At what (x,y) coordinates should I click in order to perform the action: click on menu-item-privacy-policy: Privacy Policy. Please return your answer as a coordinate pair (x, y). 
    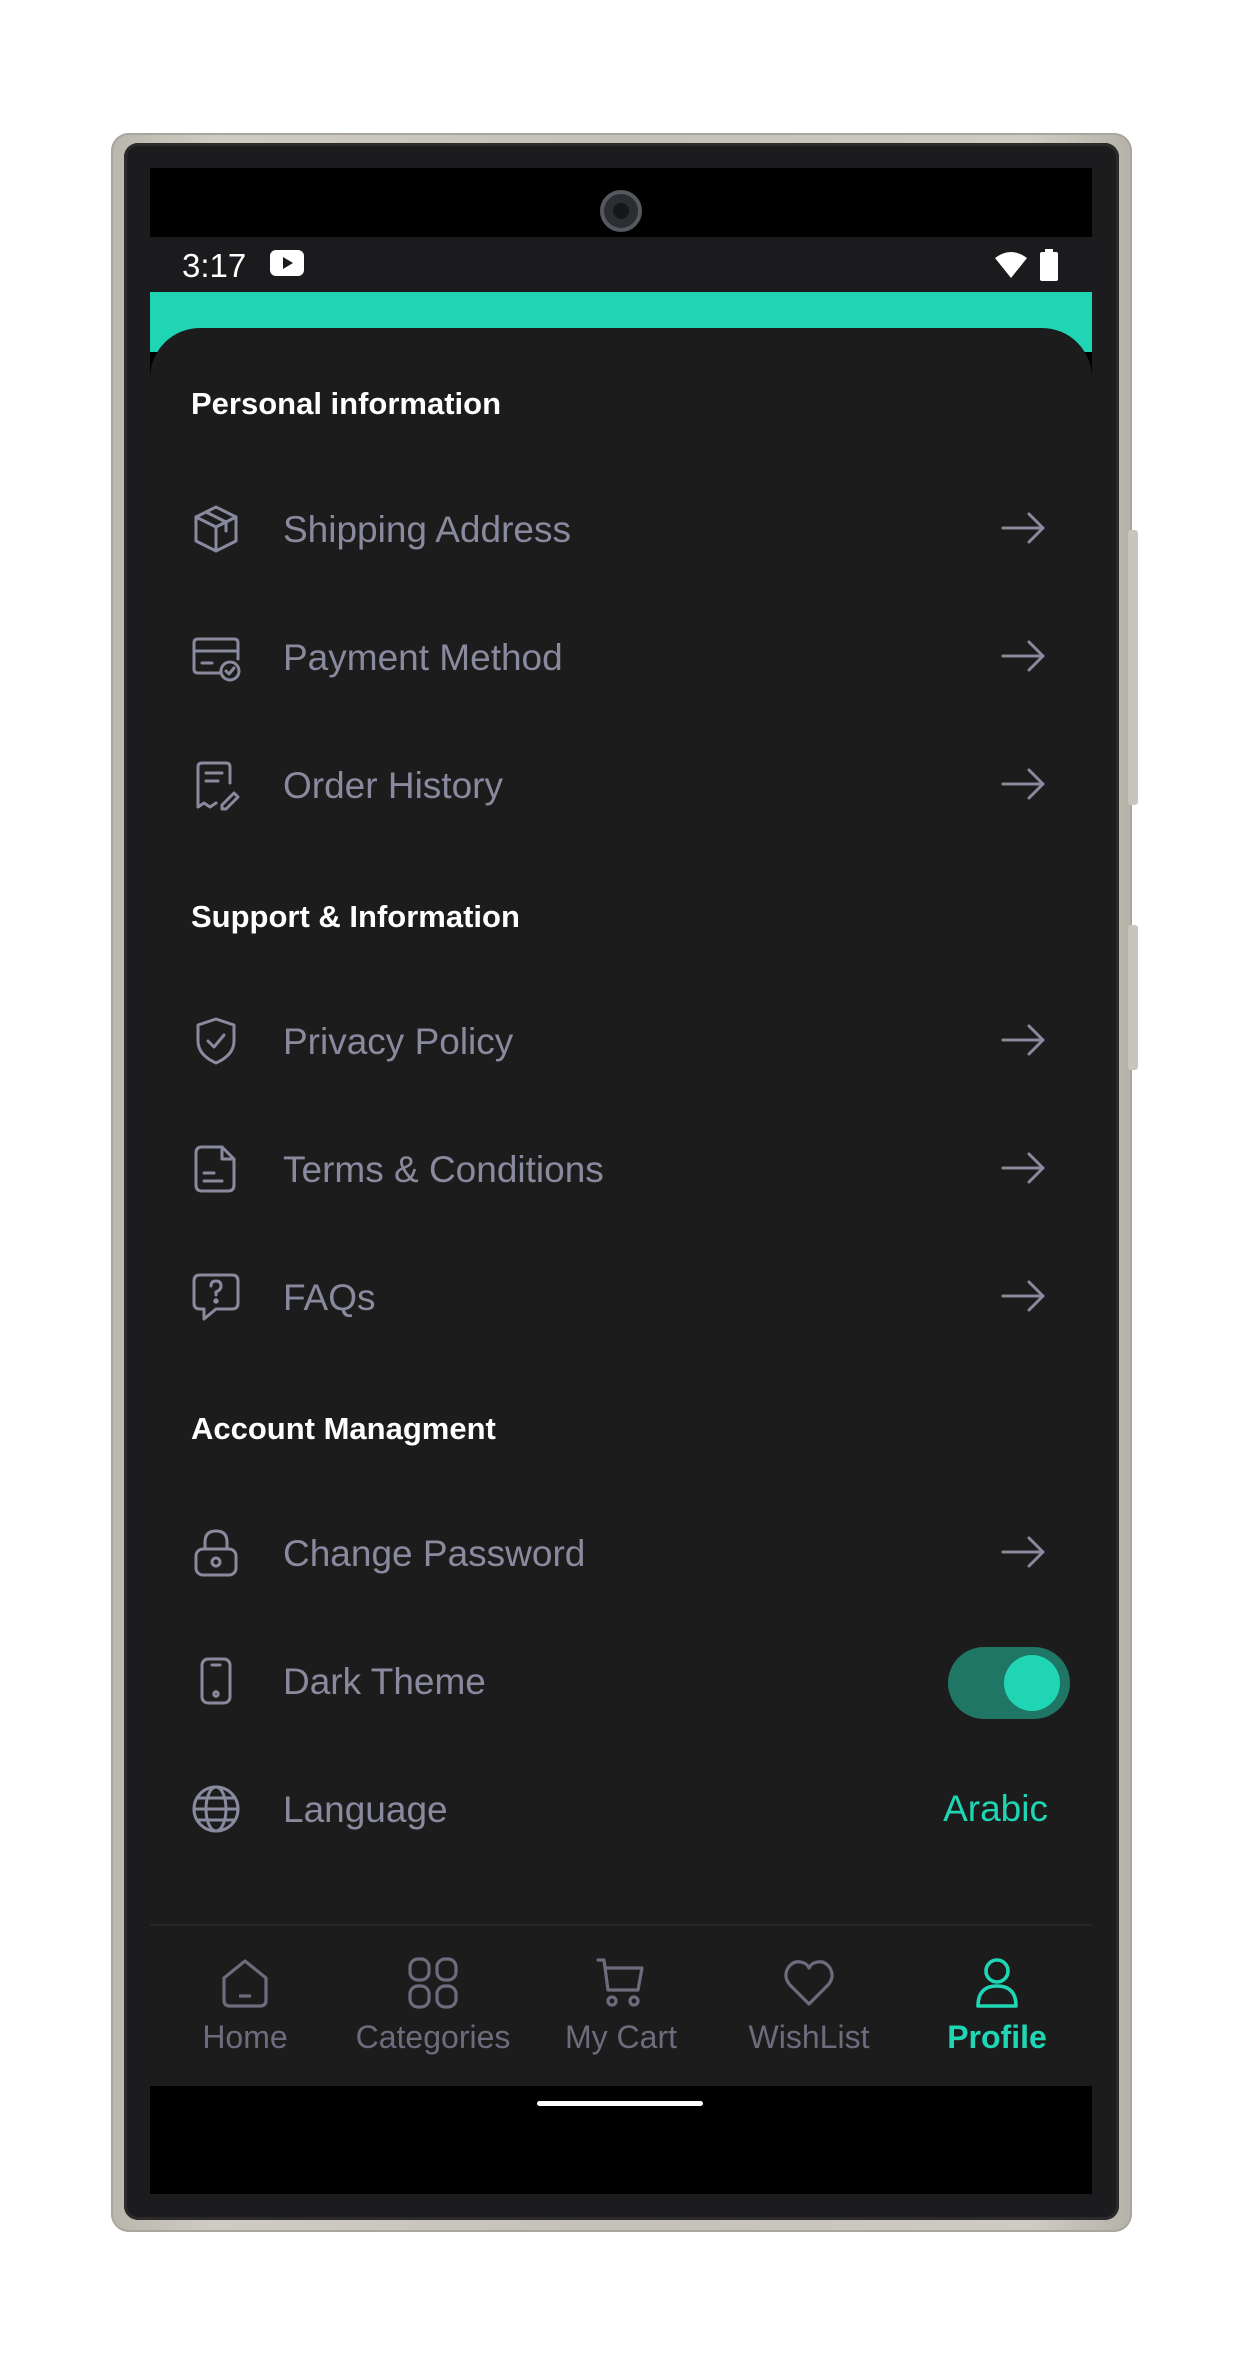
    Looking at the image, I should click on (621, 1041).